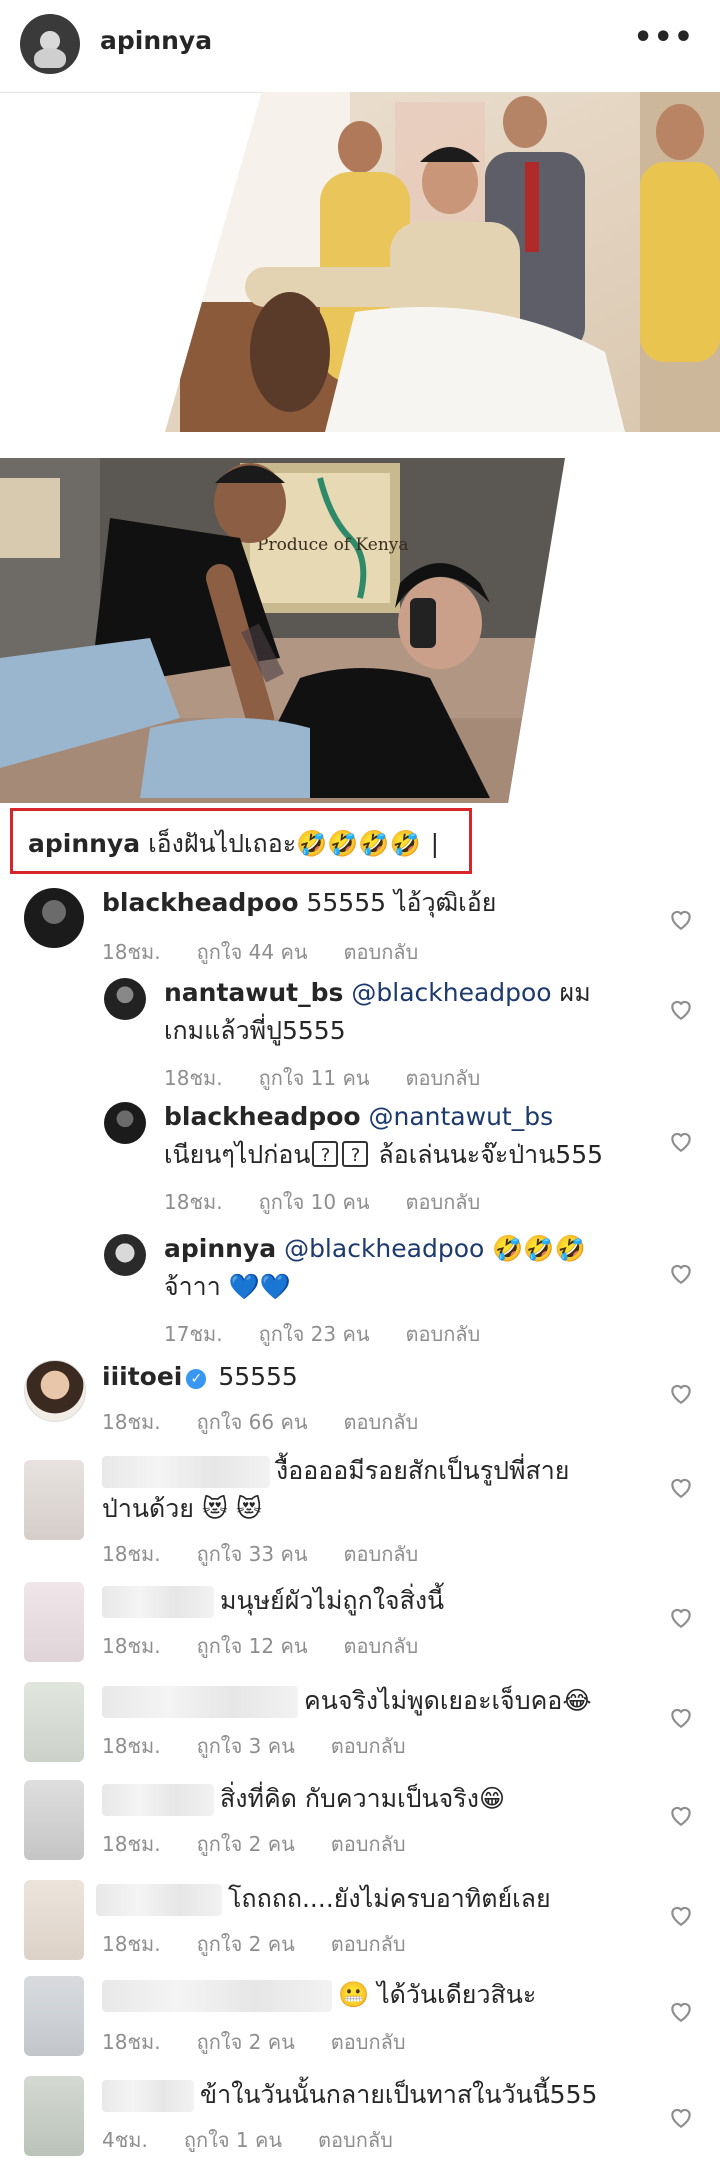 The height and width of the screenshot is (2160, 720). Describe the element at coordinates (252, 1422) in the screenshot. I see `comment-likes: ถูกใจ 66 คน` at that location.